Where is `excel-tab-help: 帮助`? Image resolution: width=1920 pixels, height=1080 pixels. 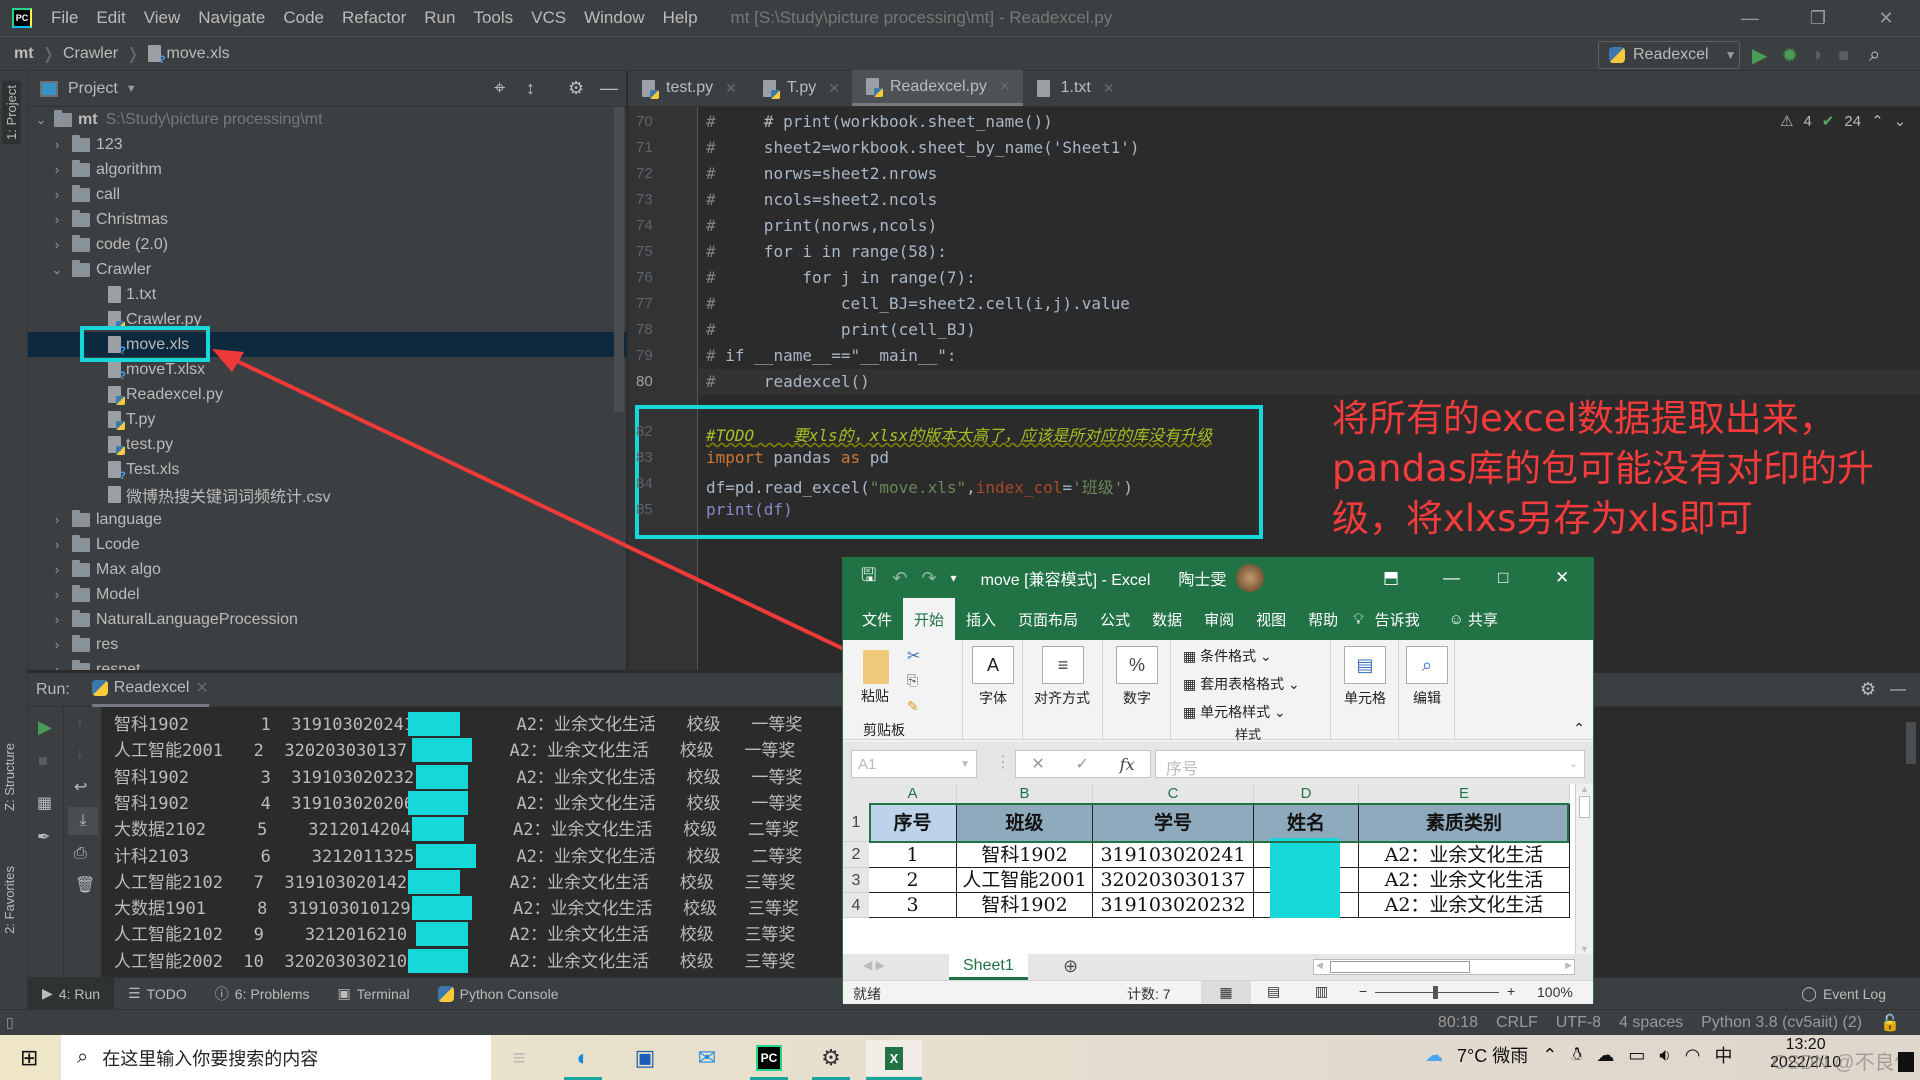 excel-tab-help: 帮助 is located at coordinates (1323, 619).